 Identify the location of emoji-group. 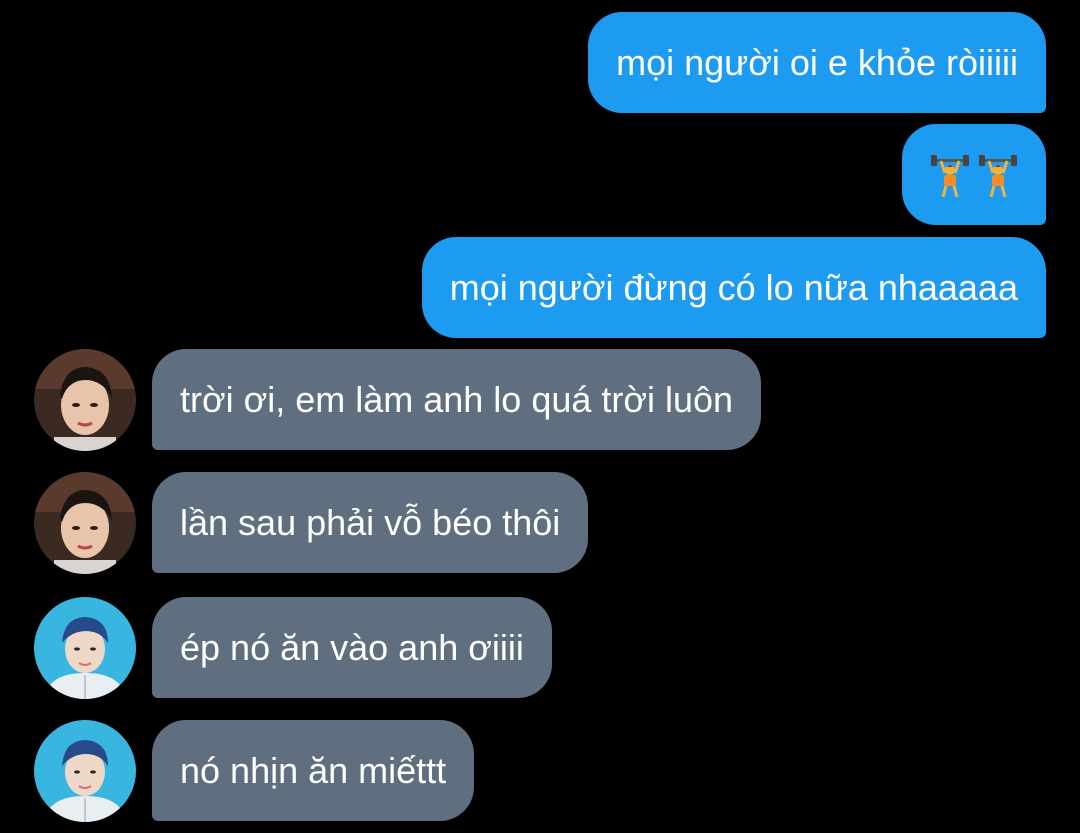
(974, 177).